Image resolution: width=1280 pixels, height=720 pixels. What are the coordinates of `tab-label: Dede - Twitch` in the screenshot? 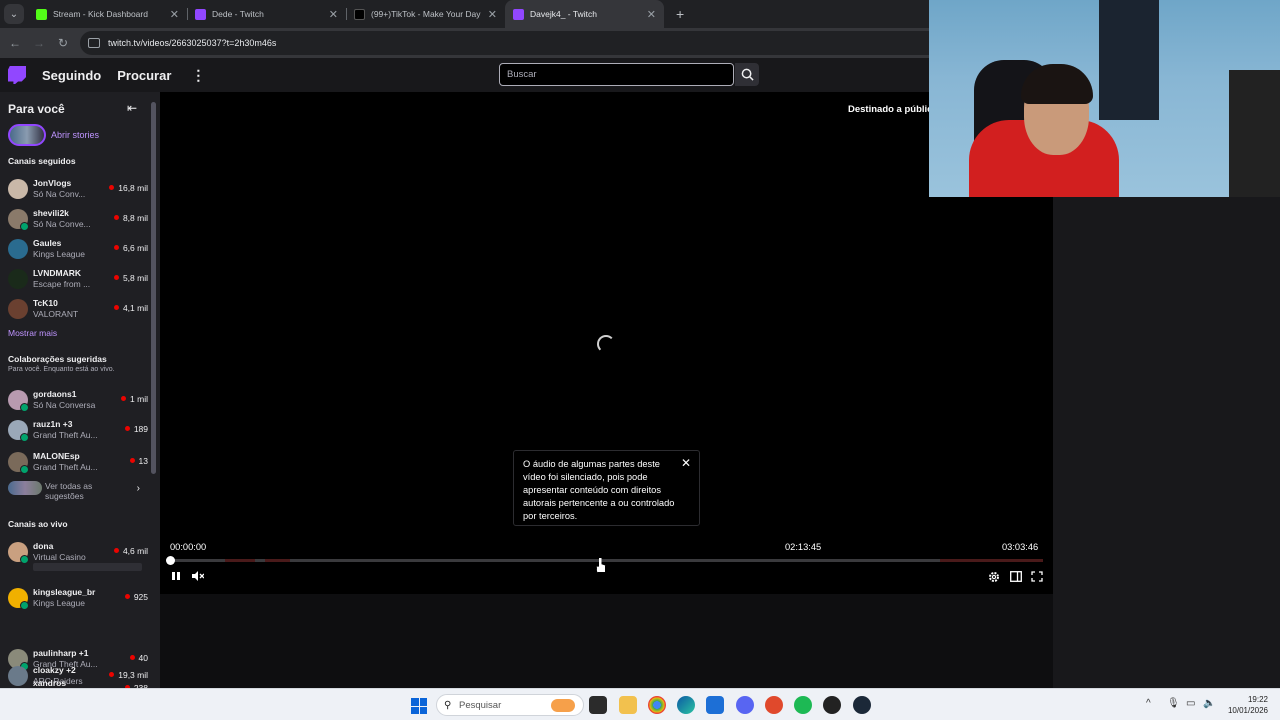 It's located at (238, 14).